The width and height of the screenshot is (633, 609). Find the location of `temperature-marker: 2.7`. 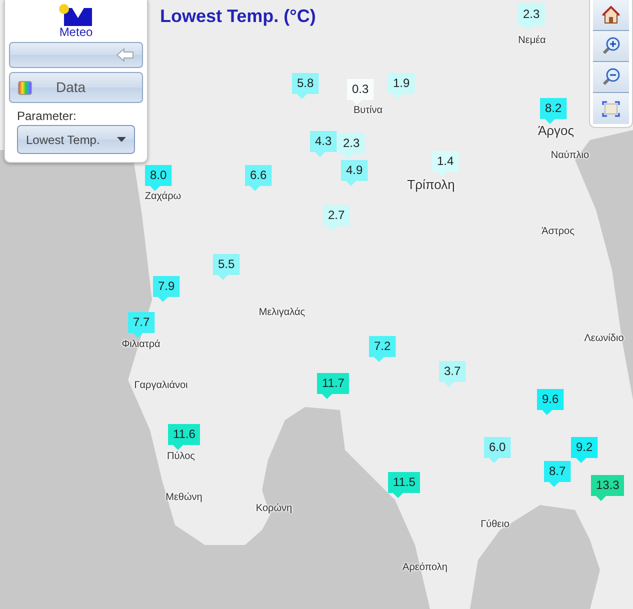

temperature-marker: 2.7 is located at coordinates (336, 218).